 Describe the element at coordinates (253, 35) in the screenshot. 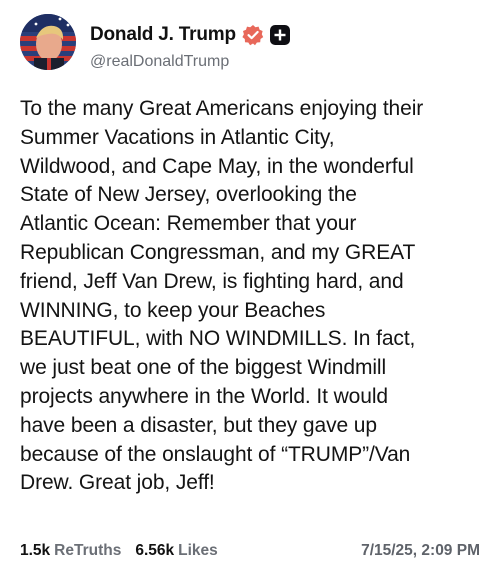

I see `verified-badge-icon` at that location.